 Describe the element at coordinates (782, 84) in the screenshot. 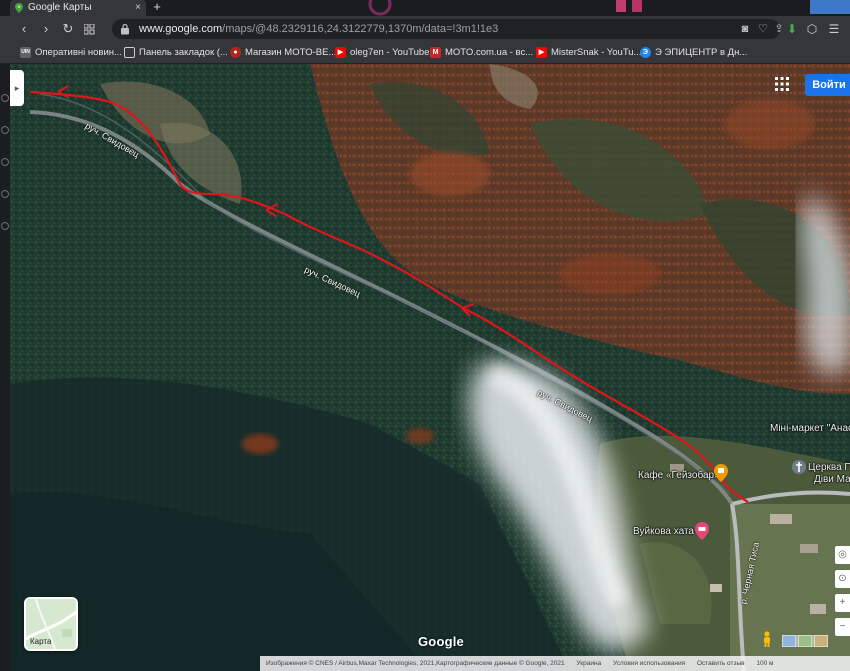

I see `google-apps-icon` at that location.